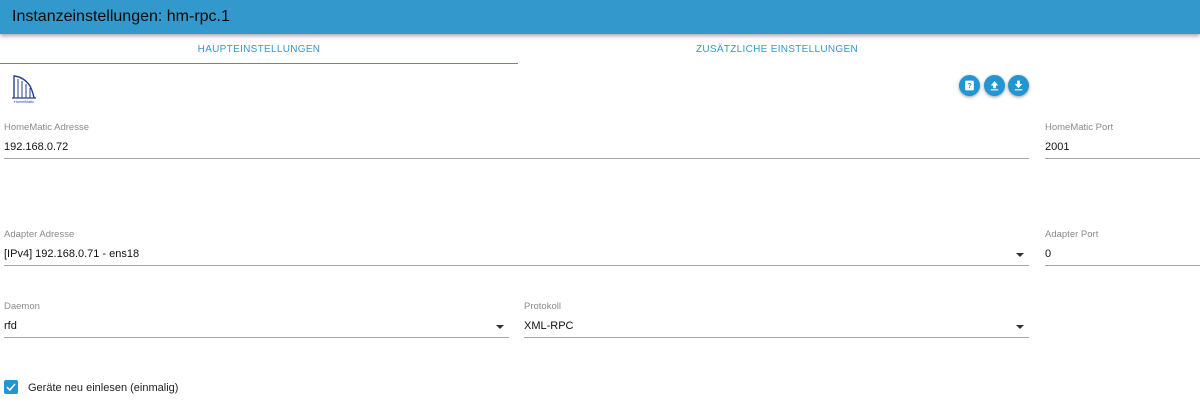 Image resolution: width=1200 pixels, height=415 pixels. Describe the element at coordinates (1079, 127) in the screenshot. I see `homematic-port-label: HomeMatic Port` at that location.